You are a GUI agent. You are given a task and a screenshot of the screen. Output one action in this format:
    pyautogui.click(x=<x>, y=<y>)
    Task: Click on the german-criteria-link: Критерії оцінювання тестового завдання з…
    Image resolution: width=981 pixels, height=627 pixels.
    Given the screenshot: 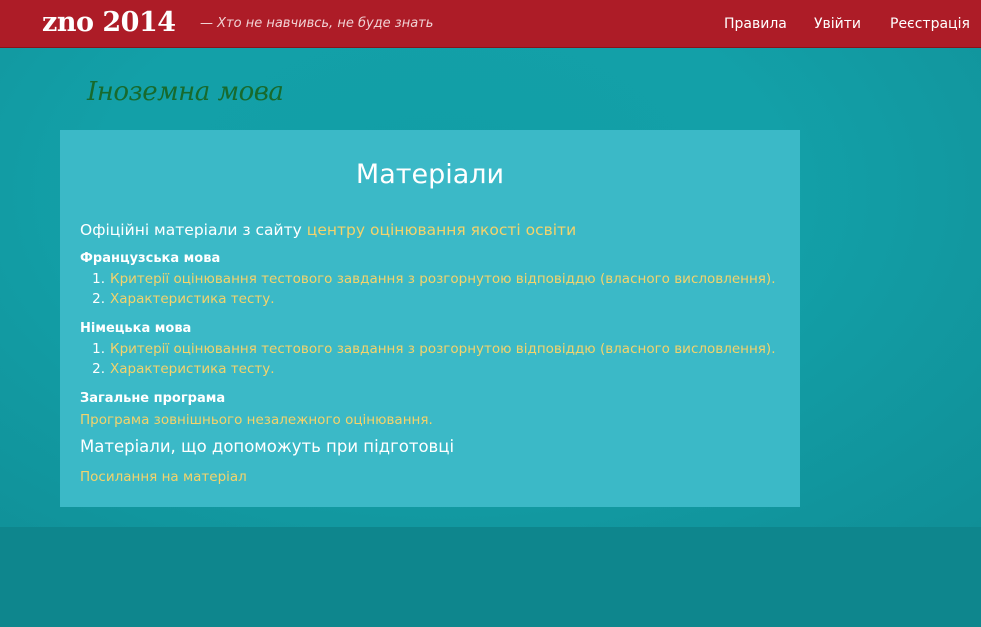 What is the action you would take?
    pyautogui.click(x=443, y=349)
    